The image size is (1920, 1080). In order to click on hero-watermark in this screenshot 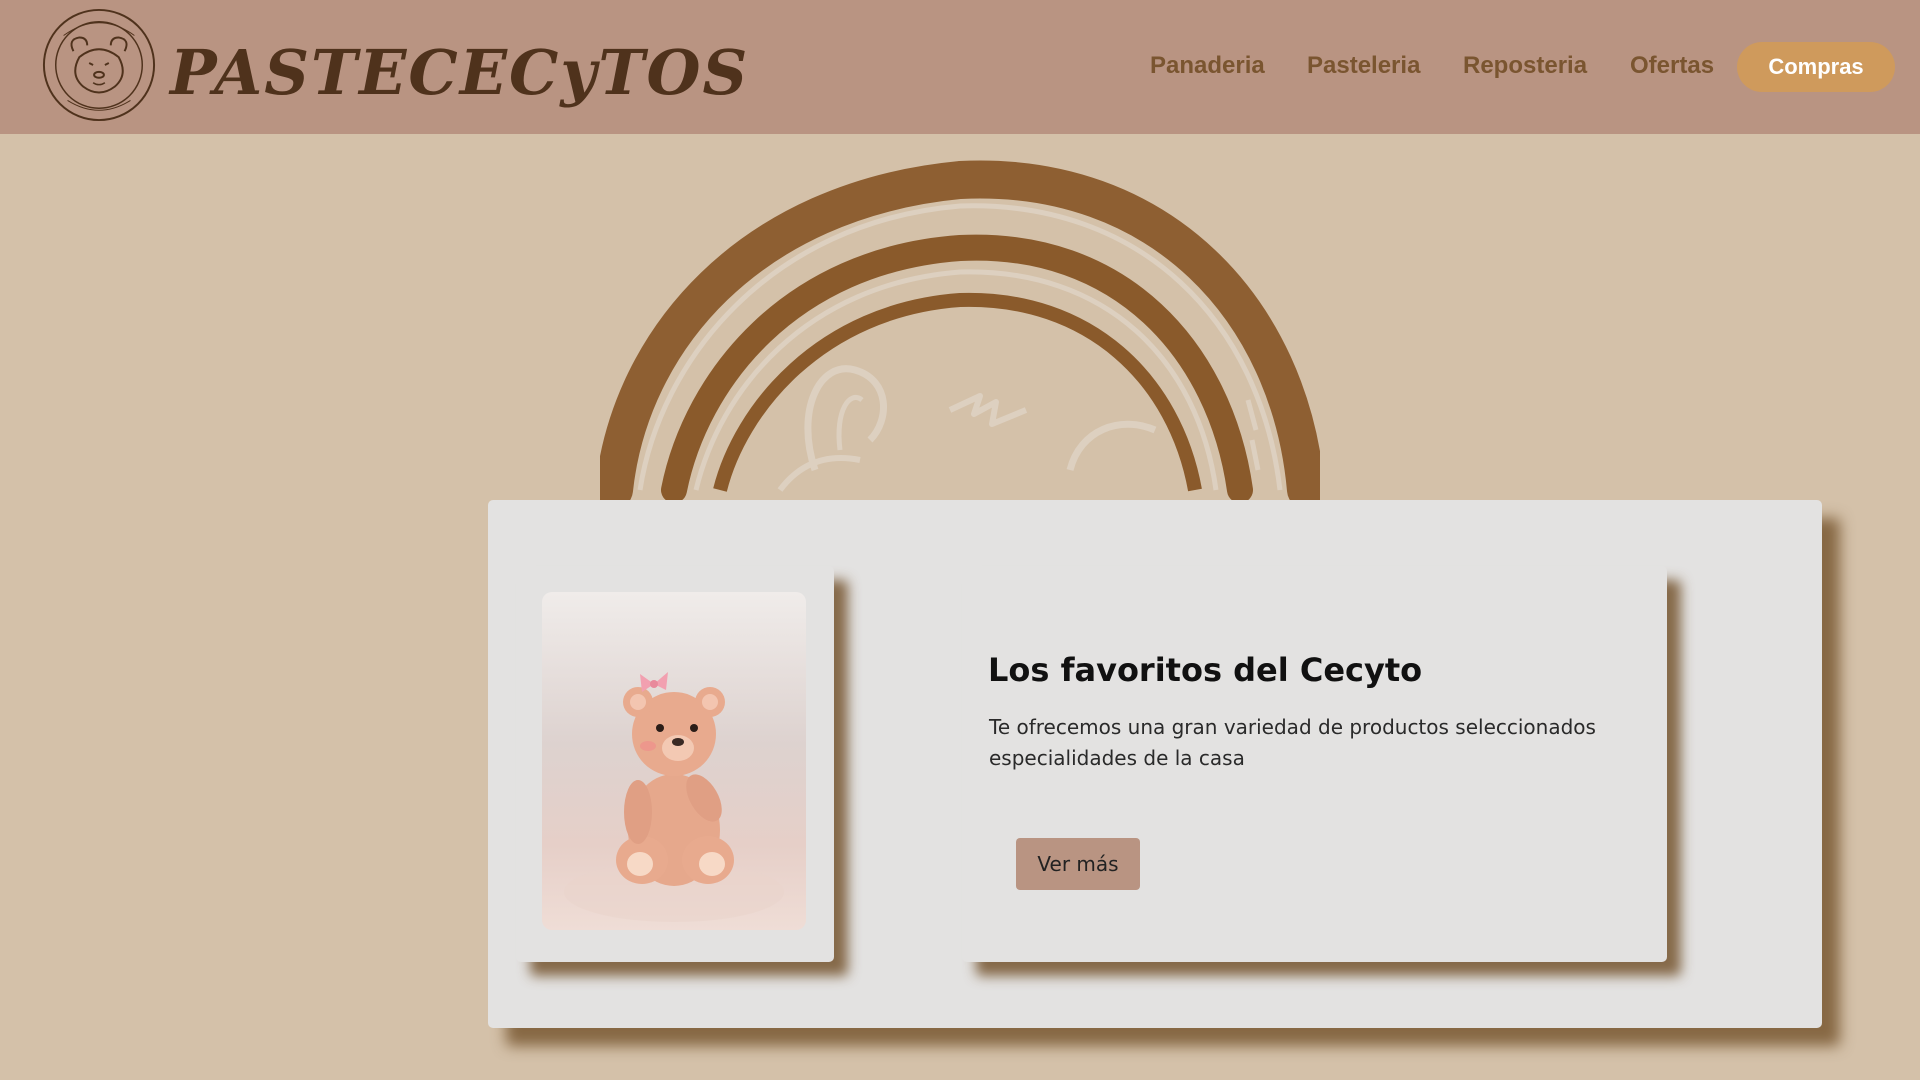, I will do `click(960, 330)`.